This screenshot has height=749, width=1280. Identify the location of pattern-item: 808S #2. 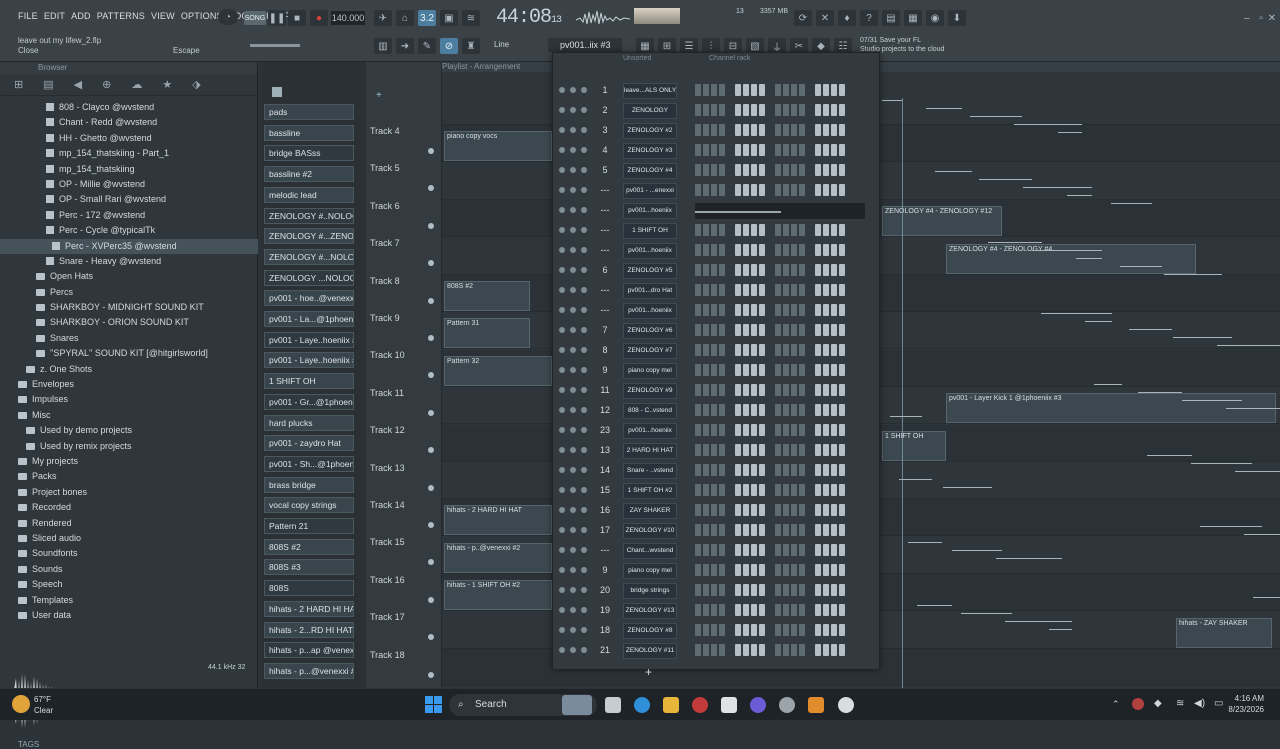
(309, 546).